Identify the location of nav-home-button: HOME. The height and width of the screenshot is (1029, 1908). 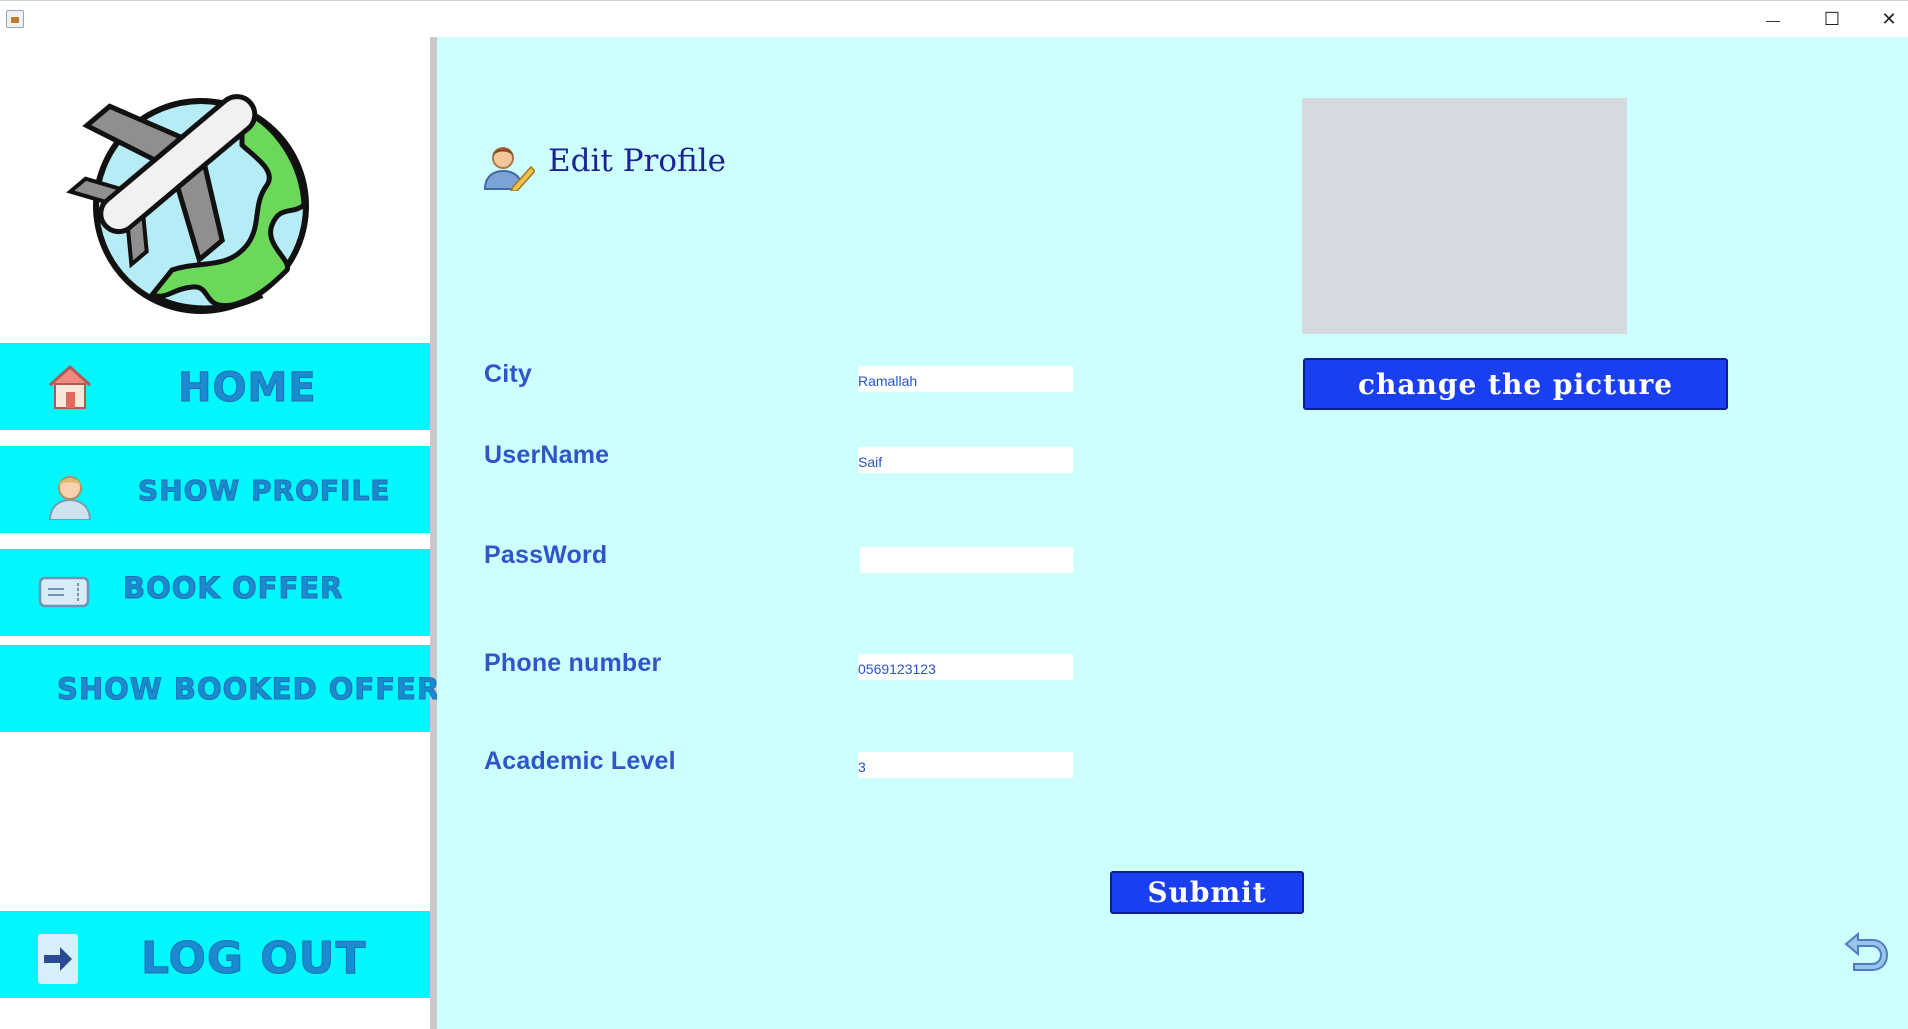
(215, 386).